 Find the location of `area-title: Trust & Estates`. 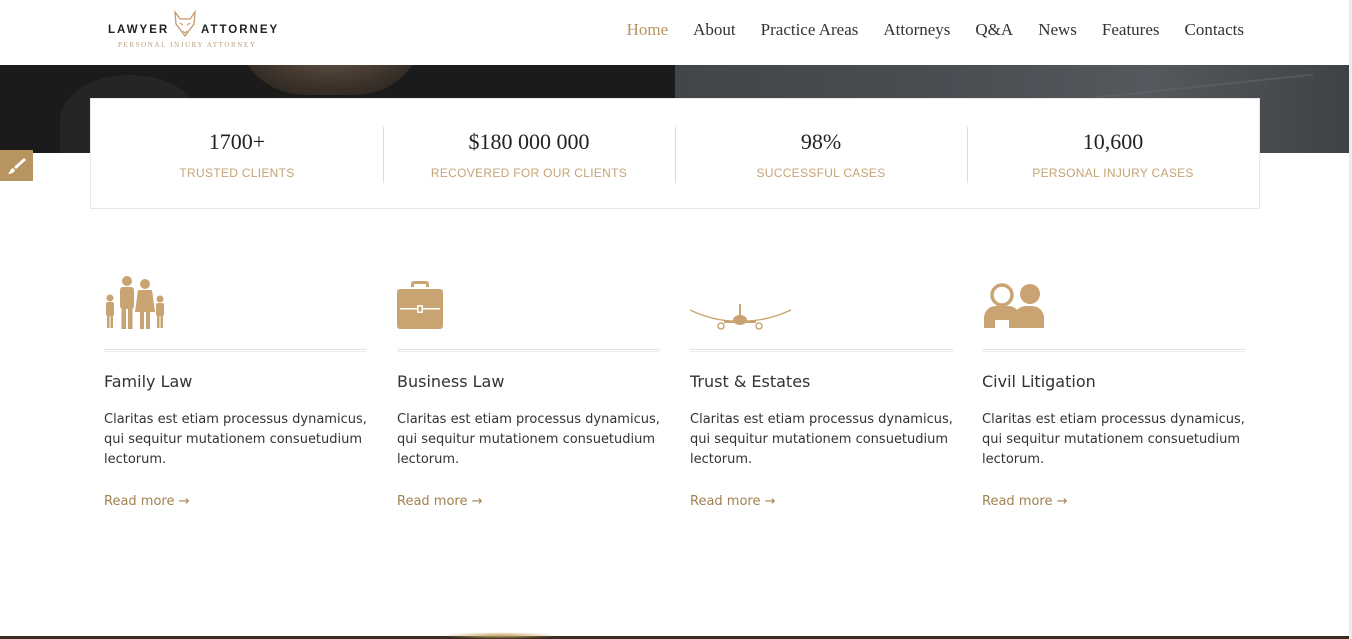

area-title: Trust & Estates is located at coordinates (750, 381).